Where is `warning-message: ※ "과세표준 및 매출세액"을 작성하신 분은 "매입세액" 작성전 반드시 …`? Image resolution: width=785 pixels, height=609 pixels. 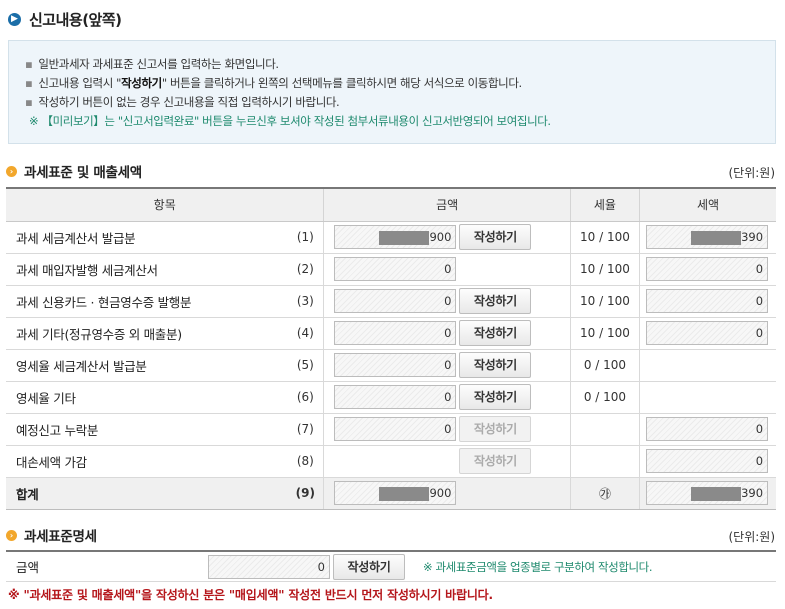 warning-message: ※ "과세표준 및 매출세액"을 작성하신 분은 "매입세액" 작성전 반드시 … is located at coordinates (250, 595).